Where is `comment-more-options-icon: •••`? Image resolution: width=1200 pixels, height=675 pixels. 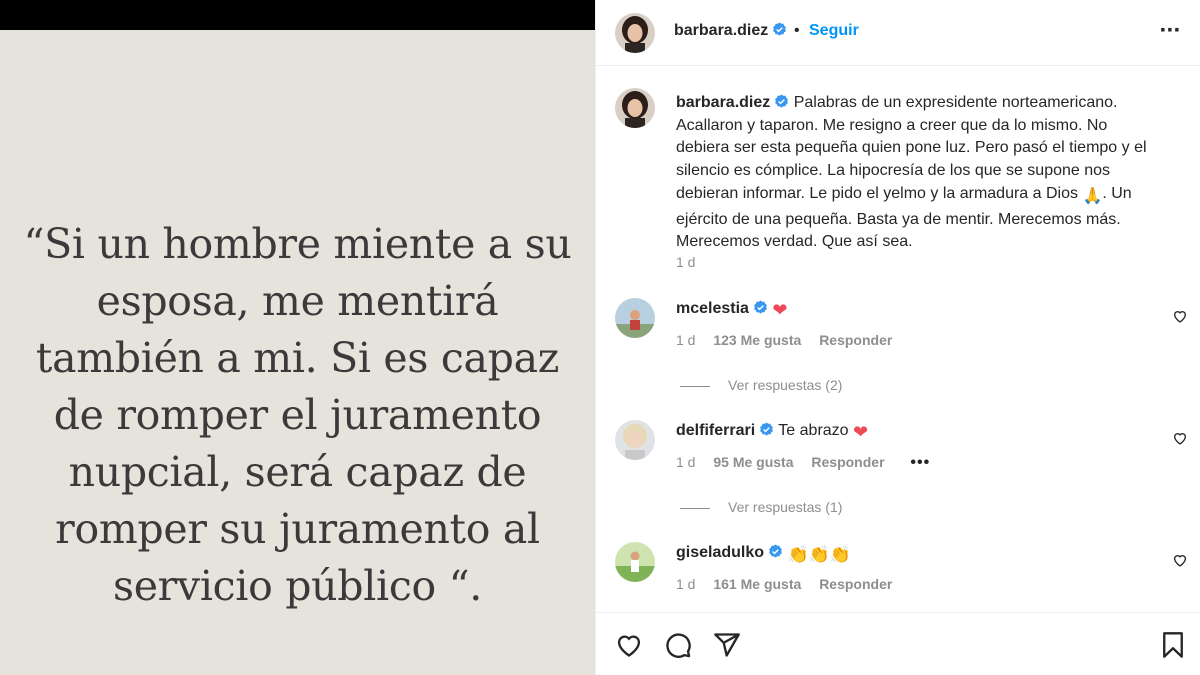 comment-more-options-icon: ••• is located at coordinates (920, 462).